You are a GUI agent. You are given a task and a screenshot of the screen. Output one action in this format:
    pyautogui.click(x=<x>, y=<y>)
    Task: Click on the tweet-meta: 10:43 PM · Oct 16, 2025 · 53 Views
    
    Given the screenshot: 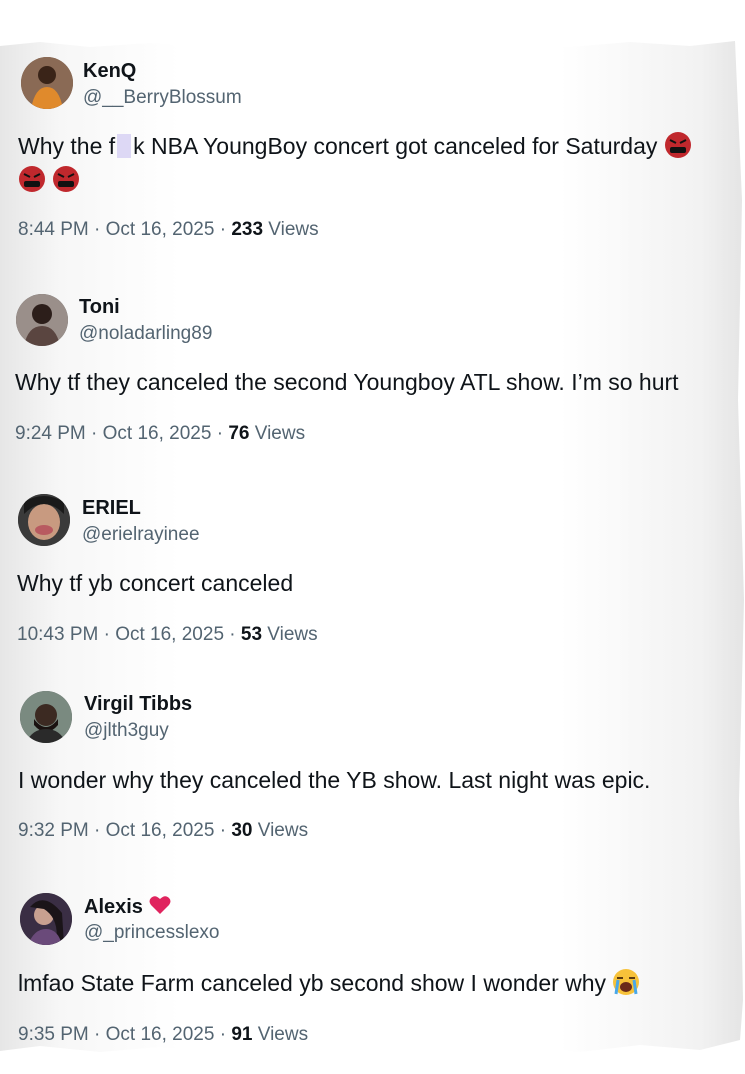 What is the action you would take?
    pyautogui.click(x=167, y=635)
    